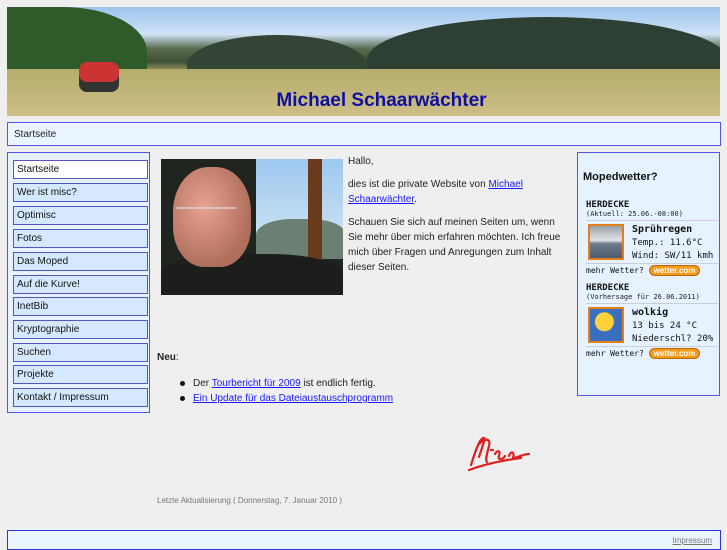 The height and width of the screenshot is (550, 727). What do you see at coordinates (652, 215) in the screenshot?
I see `weather-subtitle: (Aktuell: 25.06.-08:00)` at bounding box center [652, 215].